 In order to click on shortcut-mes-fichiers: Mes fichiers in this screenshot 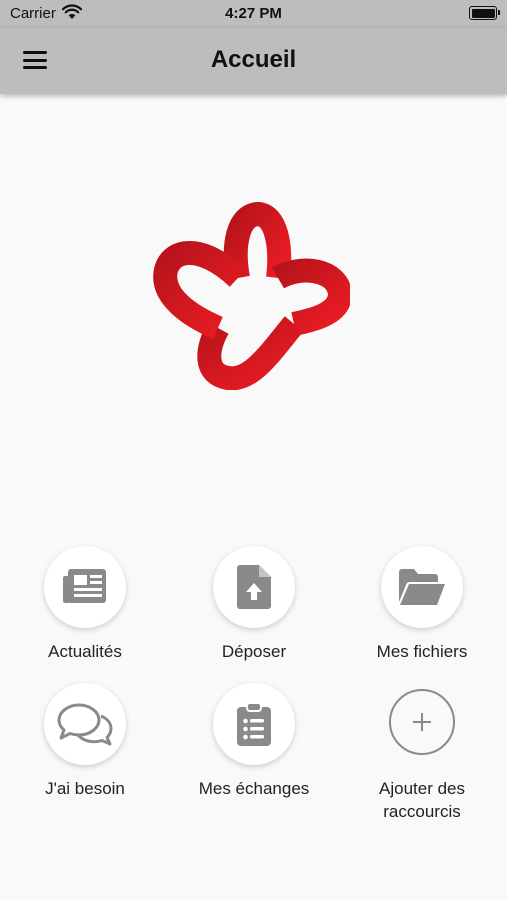, I will do `click(422, 604)`.